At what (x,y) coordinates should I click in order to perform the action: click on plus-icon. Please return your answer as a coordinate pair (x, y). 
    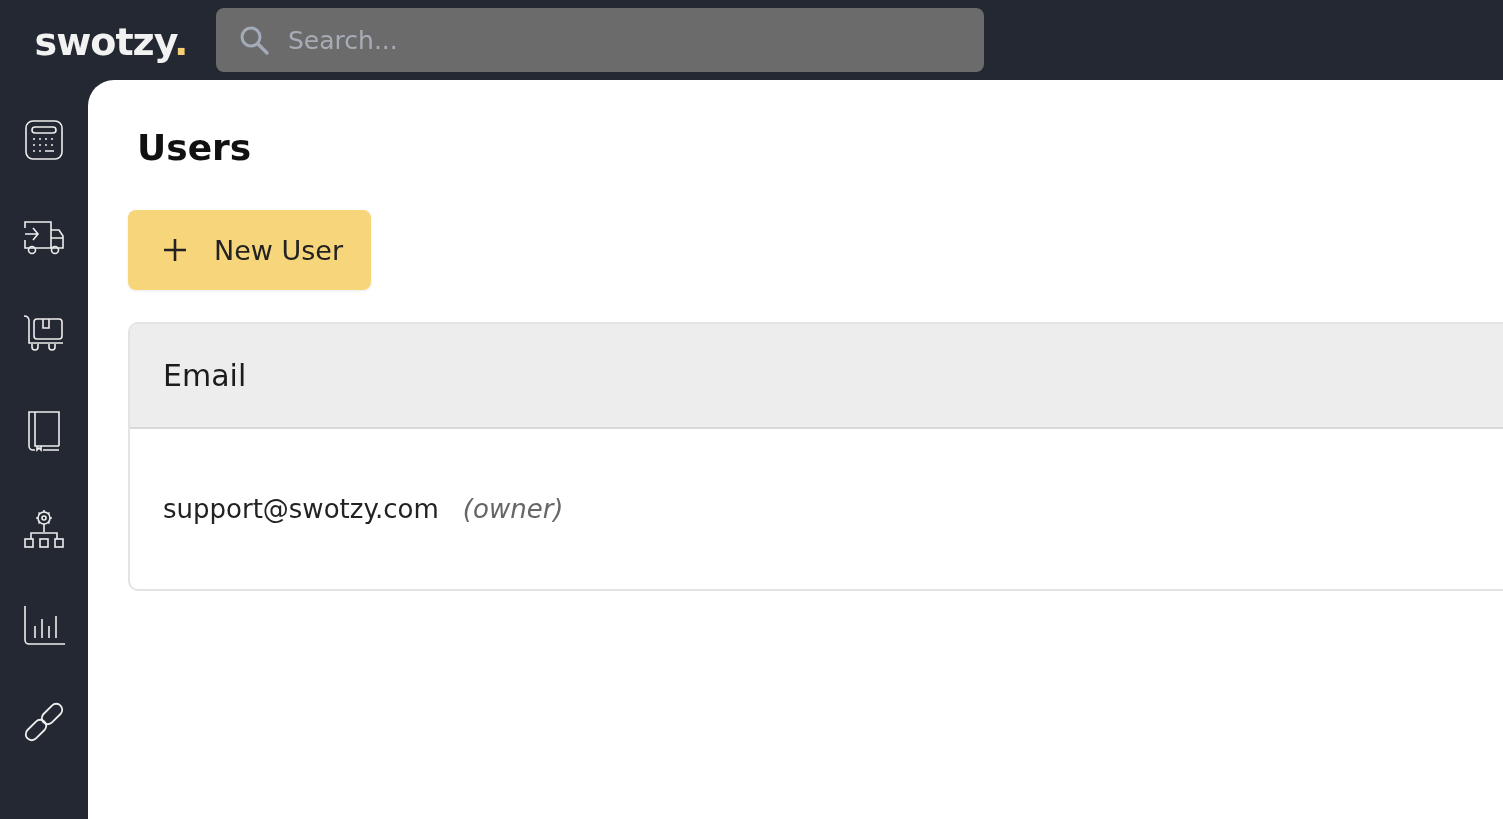
    Looking at the image, I should click on (175, 250).